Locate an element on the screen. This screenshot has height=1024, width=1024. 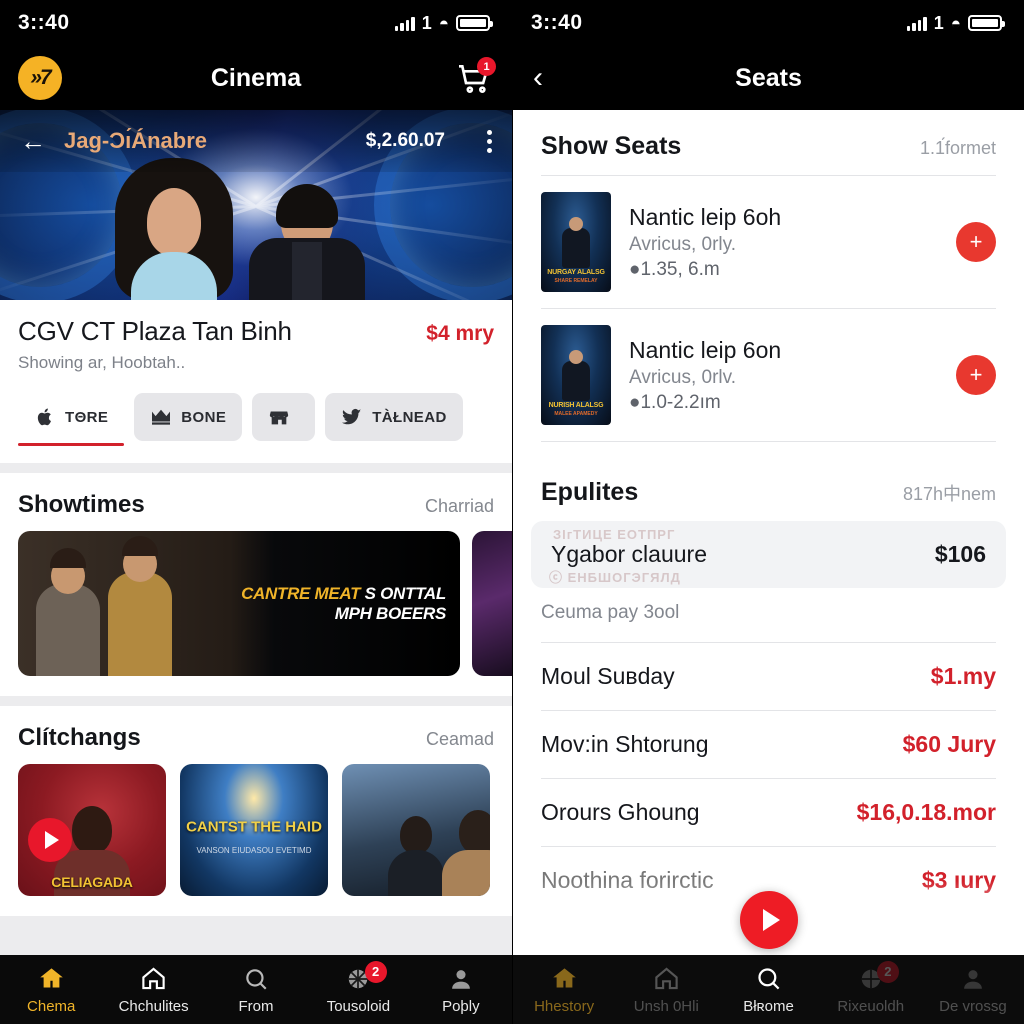
poster-card: CELIAGADA is located at coordinates (92, 830).